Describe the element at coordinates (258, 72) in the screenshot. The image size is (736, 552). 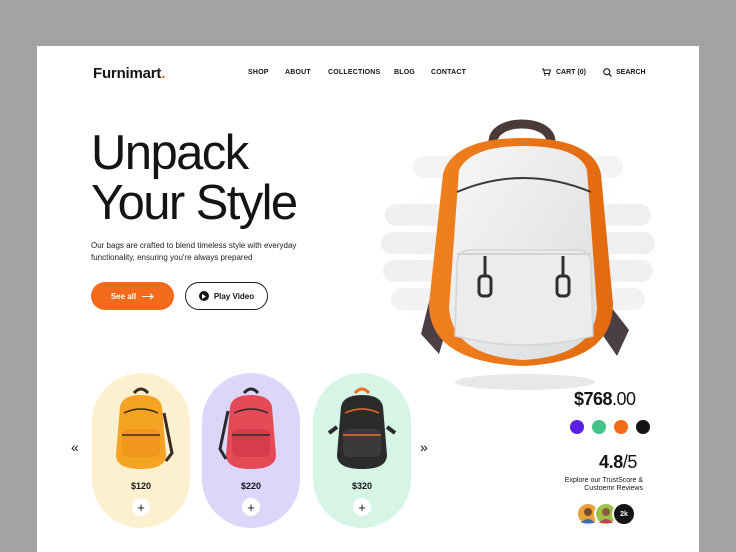
I see `nav-shop: SHOP` at that location.